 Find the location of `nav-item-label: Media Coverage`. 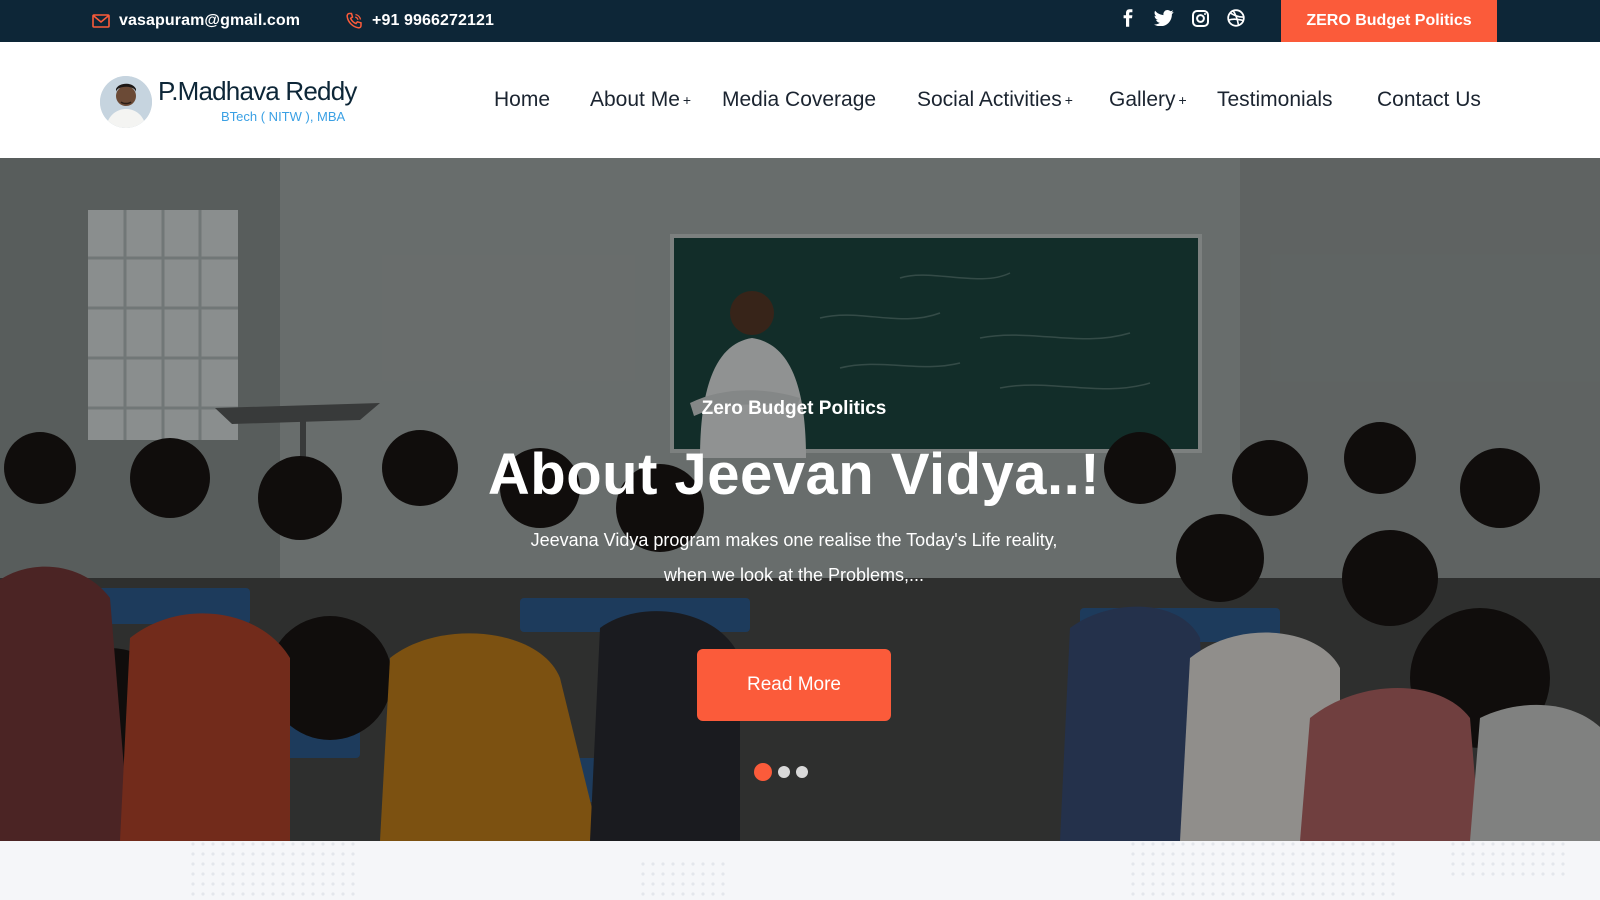

nav-item-label: Media Coverage is located at coordinates (799, 99).